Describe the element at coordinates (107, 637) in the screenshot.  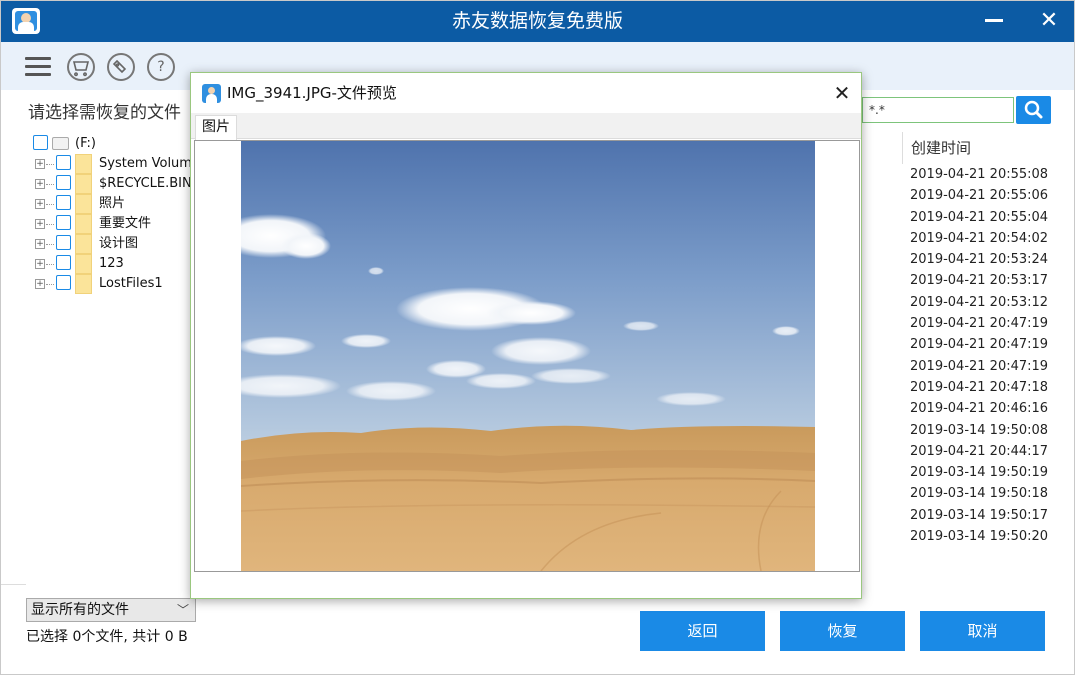
I see `selection-status: 已选择 0个文件, 共计 0 B` at that location.